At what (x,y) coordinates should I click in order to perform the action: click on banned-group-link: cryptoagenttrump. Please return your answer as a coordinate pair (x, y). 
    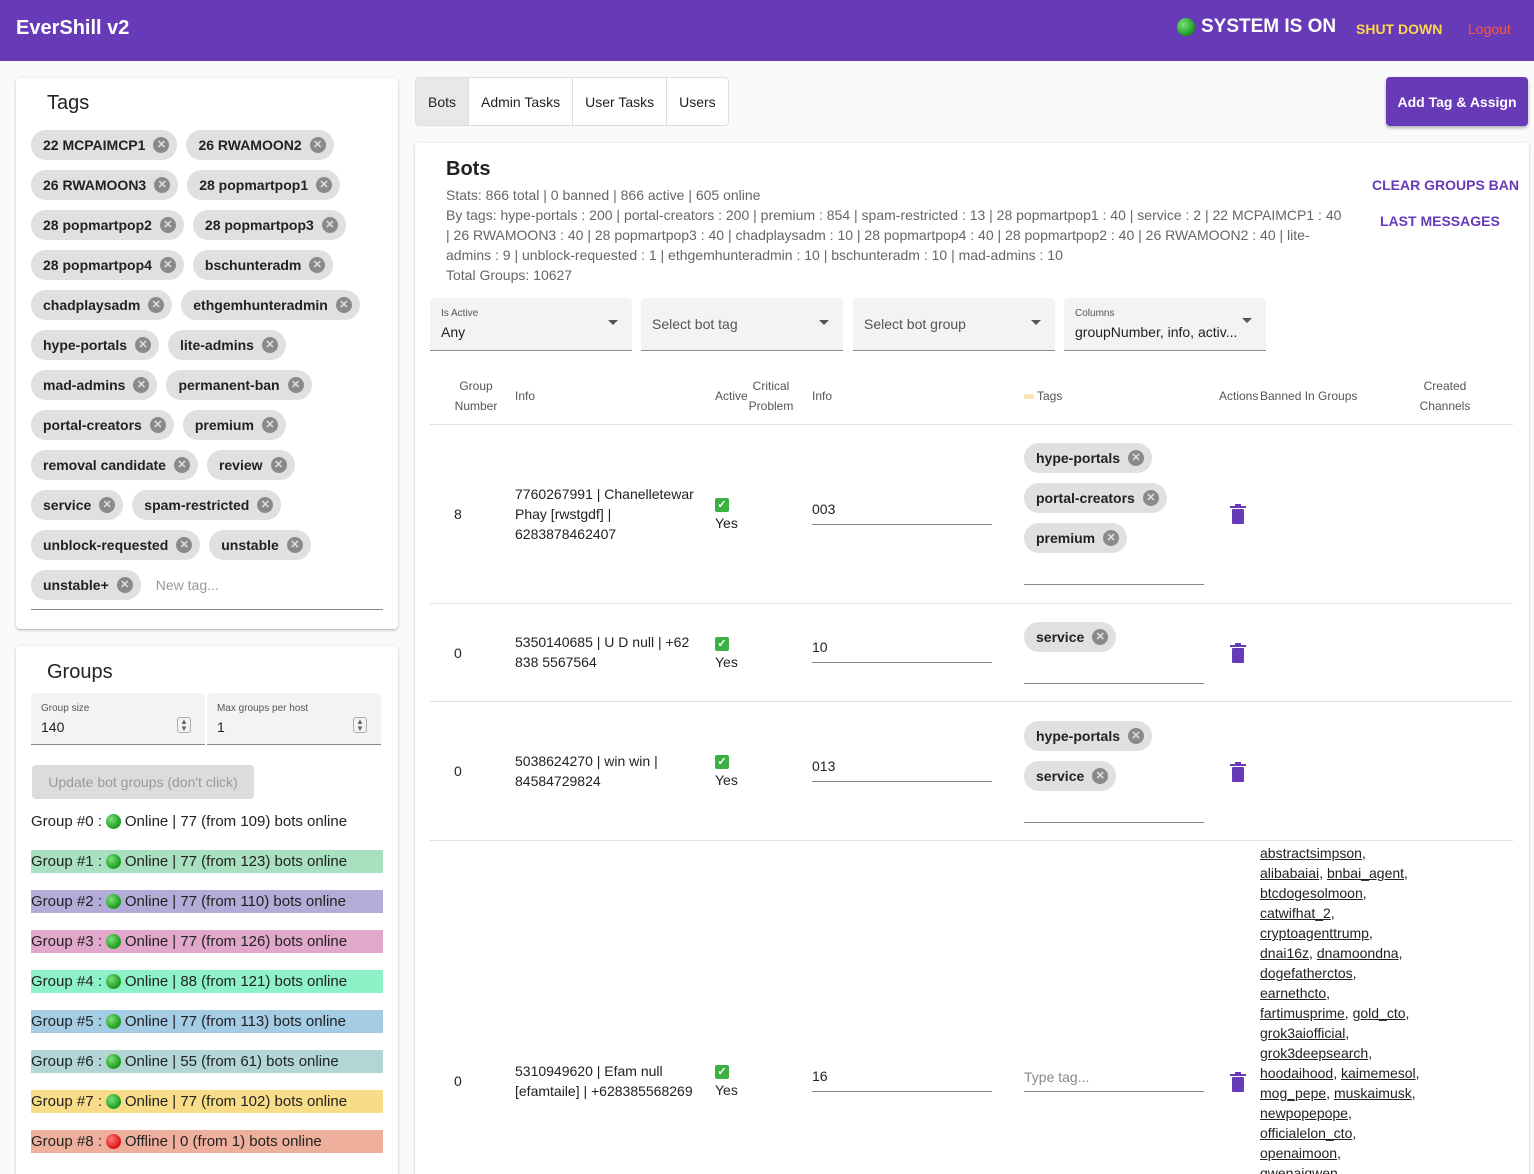
    Looking at the image, I should click on (1314, 933).